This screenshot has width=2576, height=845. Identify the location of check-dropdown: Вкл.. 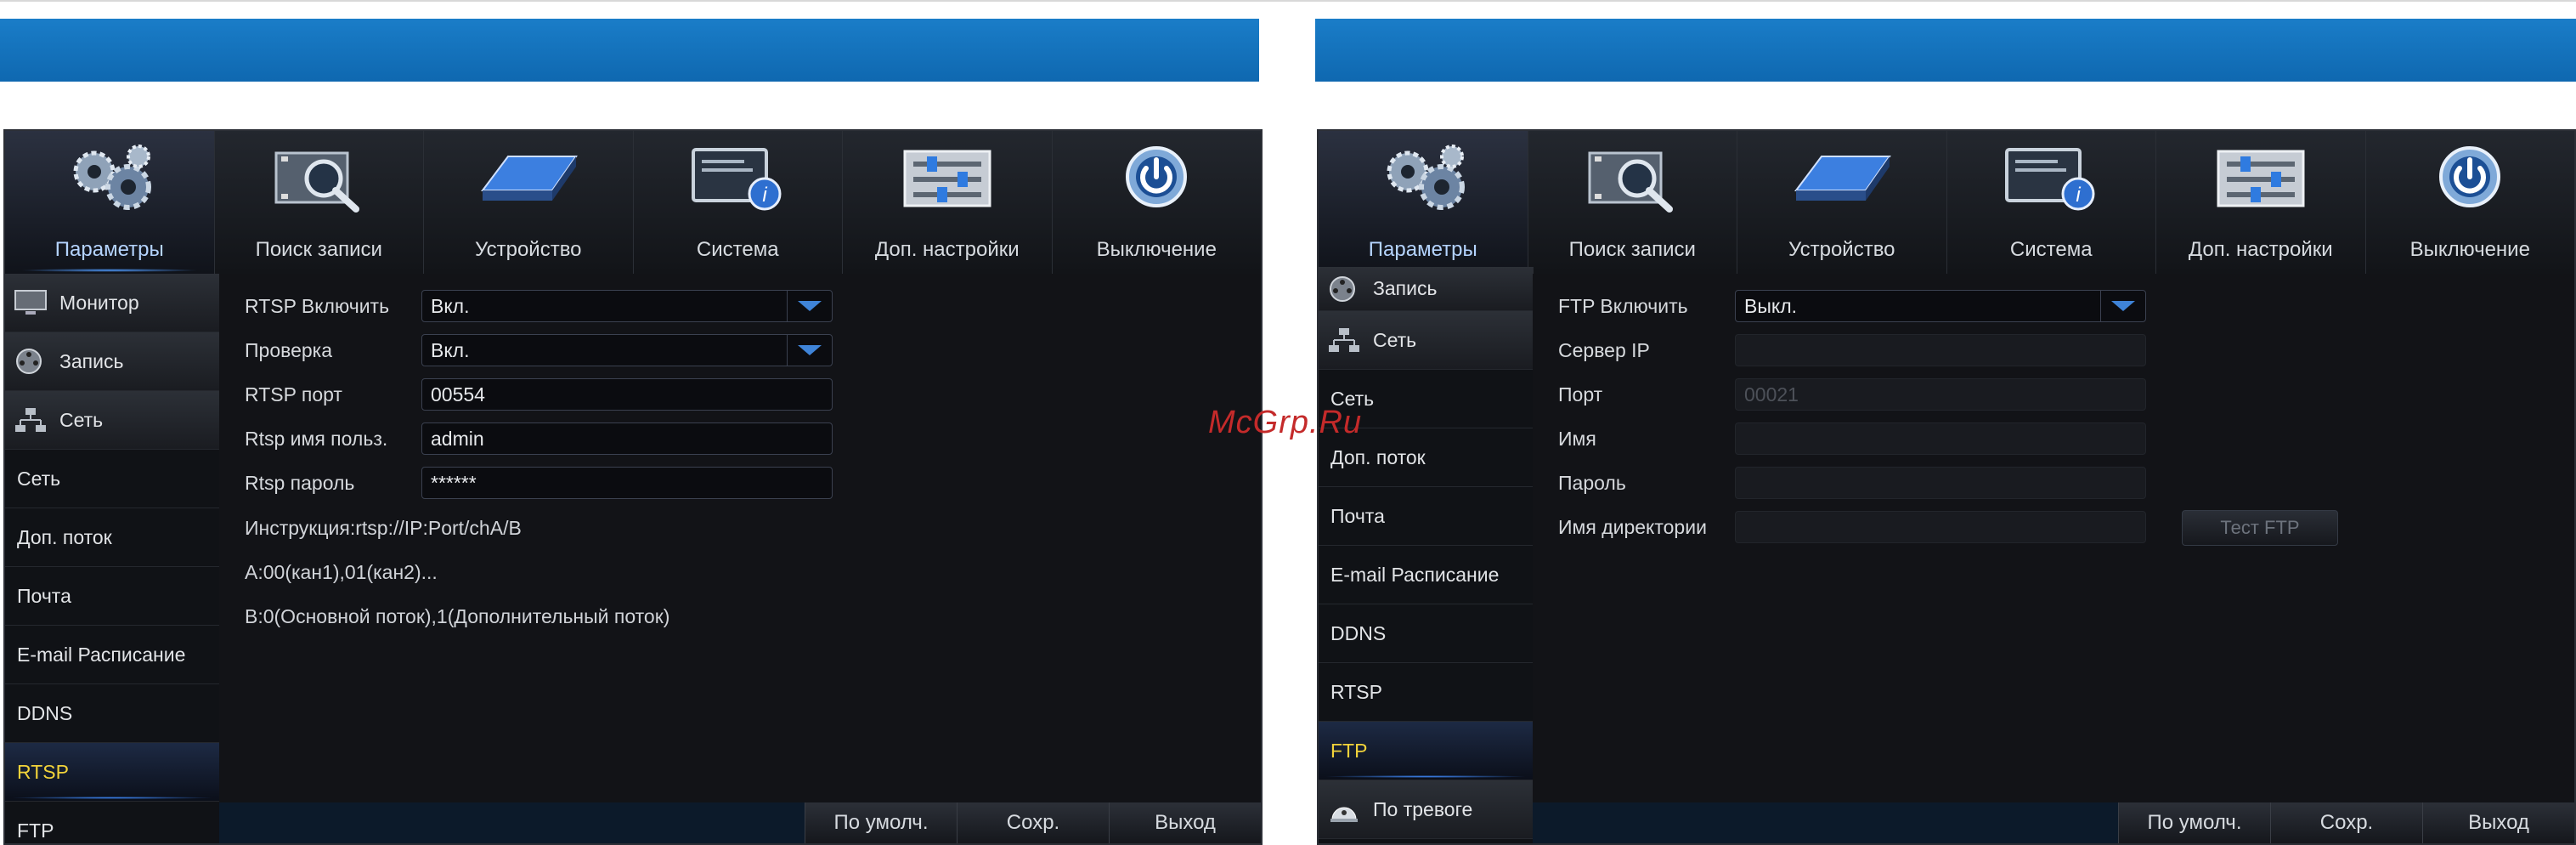
(627, 350).